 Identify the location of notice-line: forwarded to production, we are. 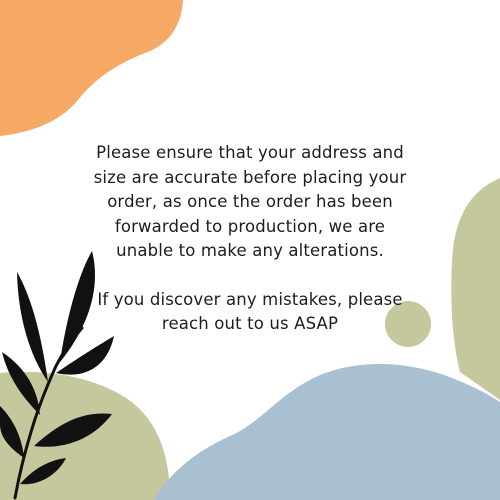
(250, 226).